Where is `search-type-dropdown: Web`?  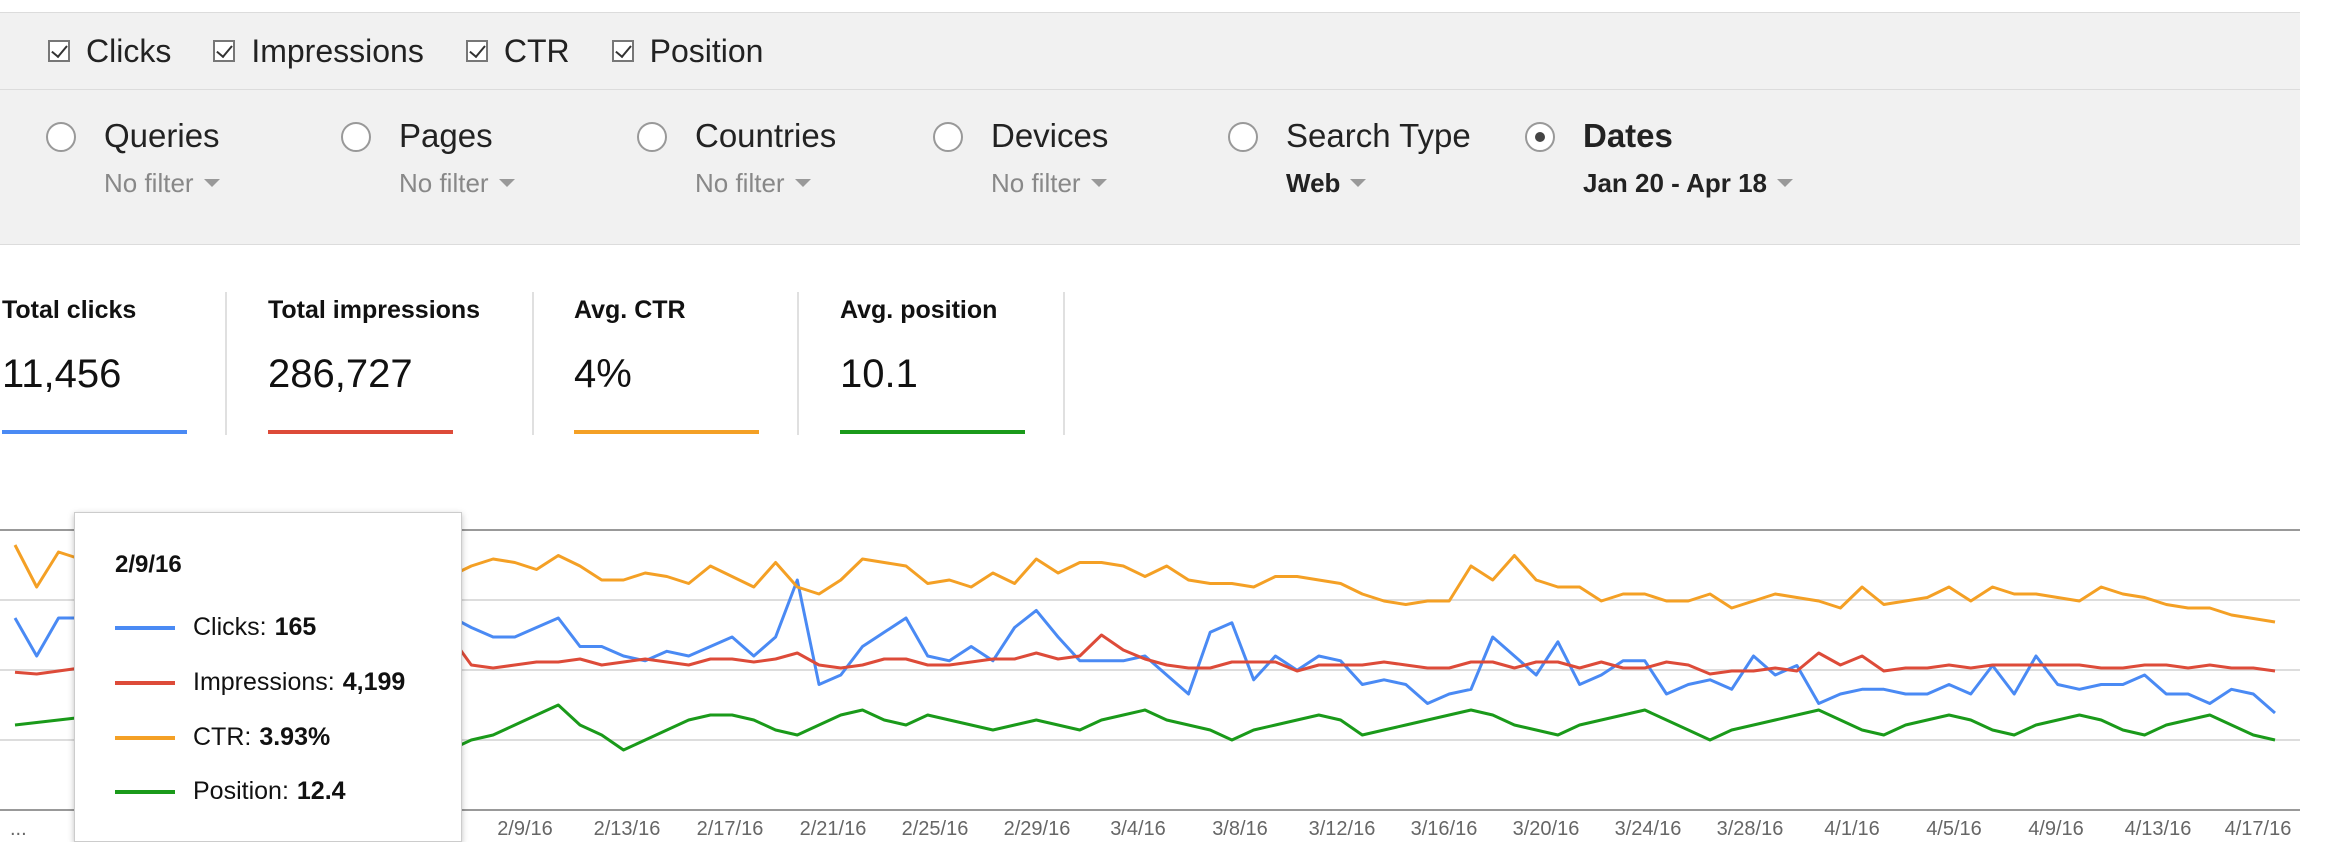 search-type-dropdown: Web is located at coordinates (1326, 183).